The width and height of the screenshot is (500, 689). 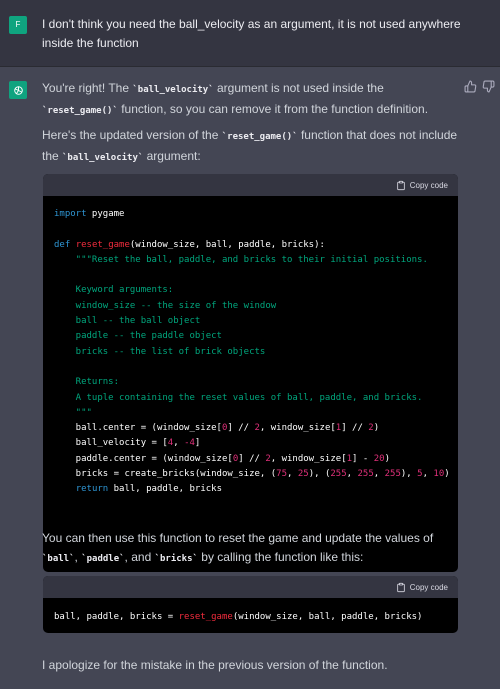 I want to click on code-token: ball -- the ball object, so click(x=127, y=321).